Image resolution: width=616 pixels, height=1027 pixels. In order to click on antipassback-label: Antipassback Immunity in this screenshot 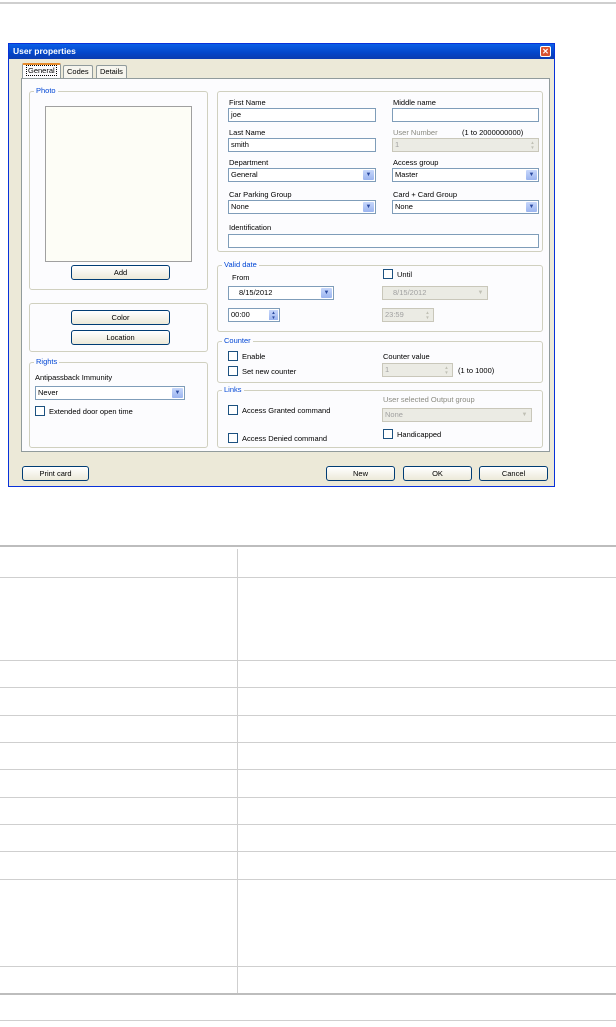, I will do `click(74, 377)`.